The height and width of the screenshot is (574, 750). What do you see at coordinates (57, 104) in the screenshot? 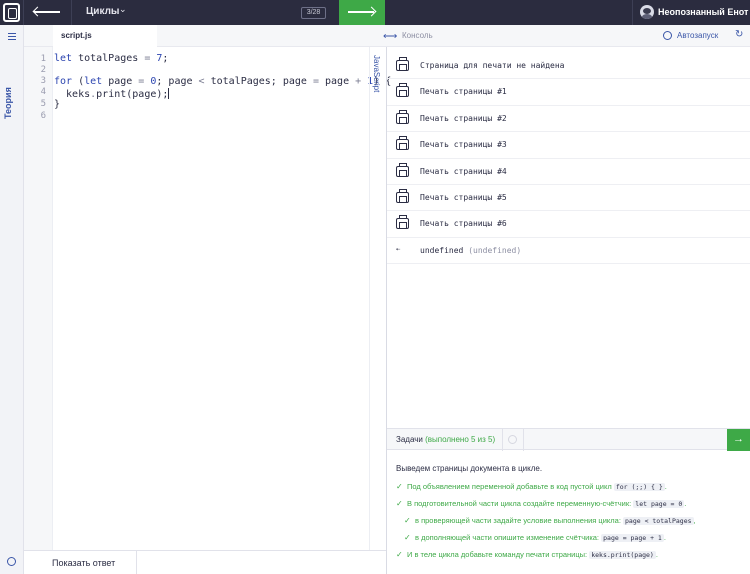
I see `code-line: }` at bounding box center [57, 104].